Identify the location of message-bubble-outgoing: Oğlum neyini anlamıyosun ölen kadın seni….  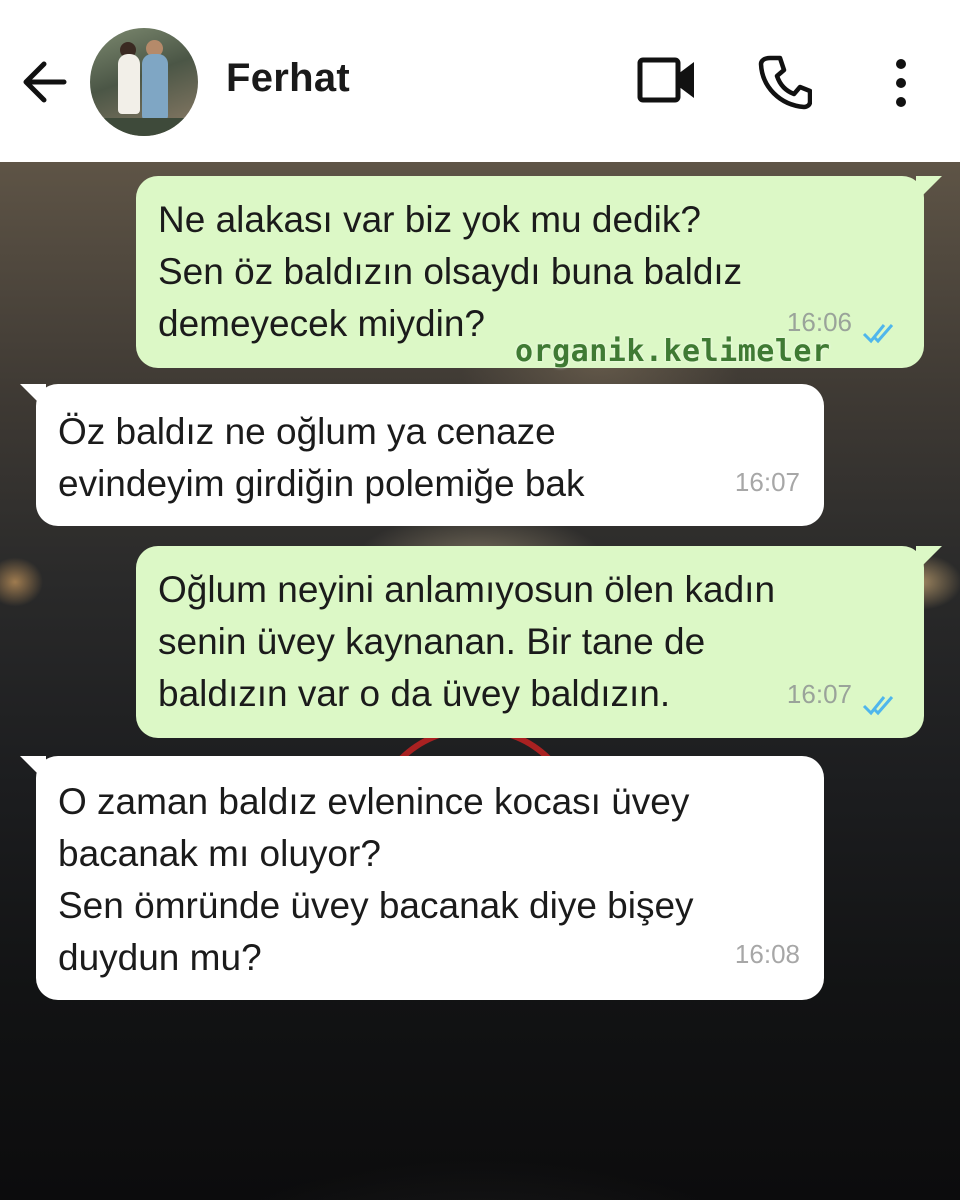
(530, 642).